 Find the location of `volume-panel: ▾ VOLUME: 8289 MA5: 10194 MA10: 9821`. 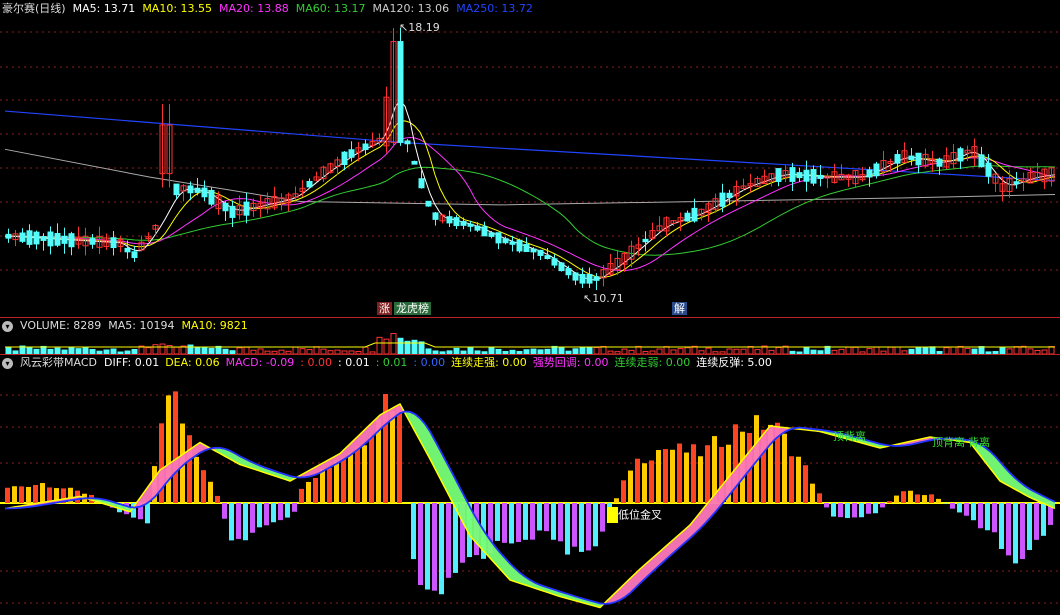

volume-panel: ▾ VOLUME: 8289 MA5: 10194 MA10: 9821 is located at coordinates (530, 336).